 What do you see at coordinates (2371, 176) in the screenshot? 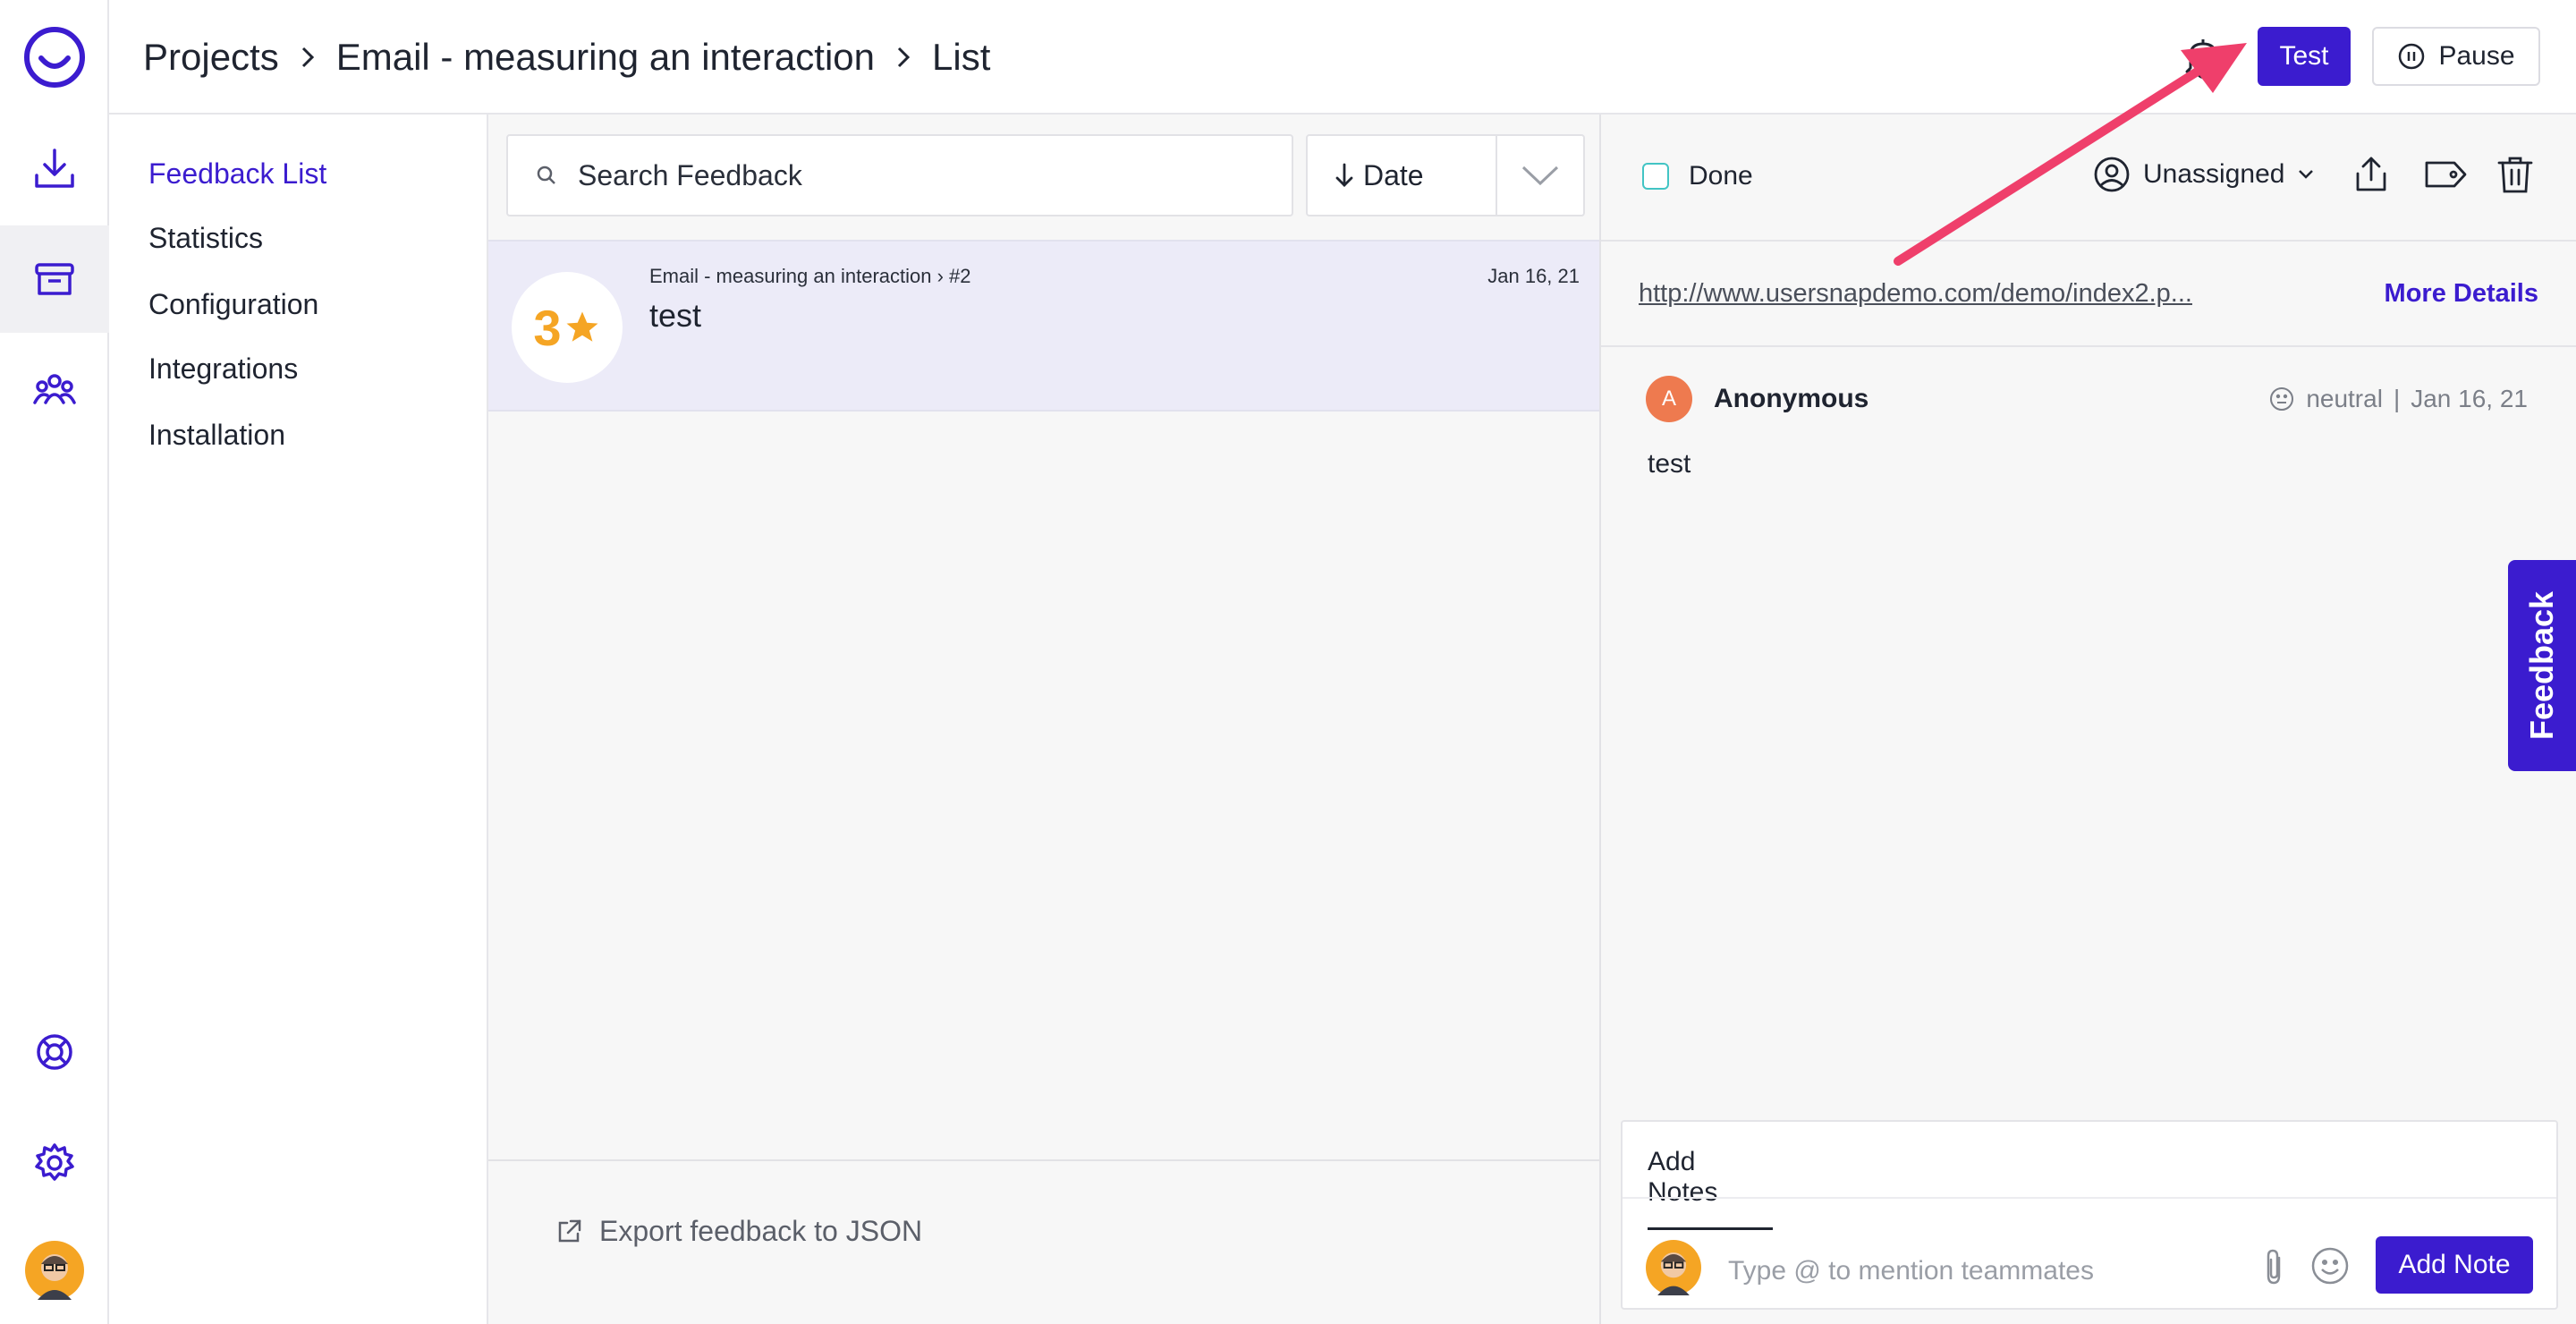
I see `share-icon` at bounding box center [2371, 176].